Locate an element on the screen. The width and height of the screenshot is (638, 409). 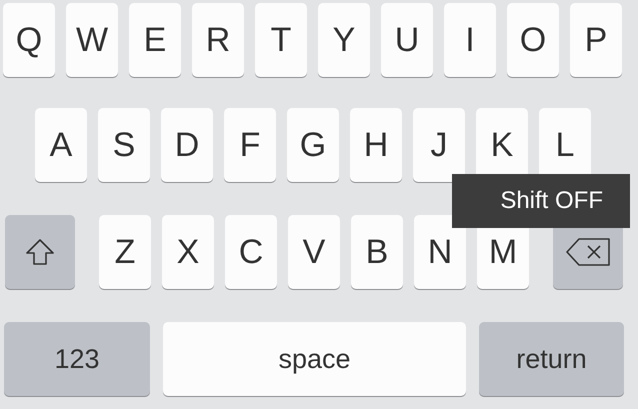
letter-key: F is located at coordinates (250, 145).